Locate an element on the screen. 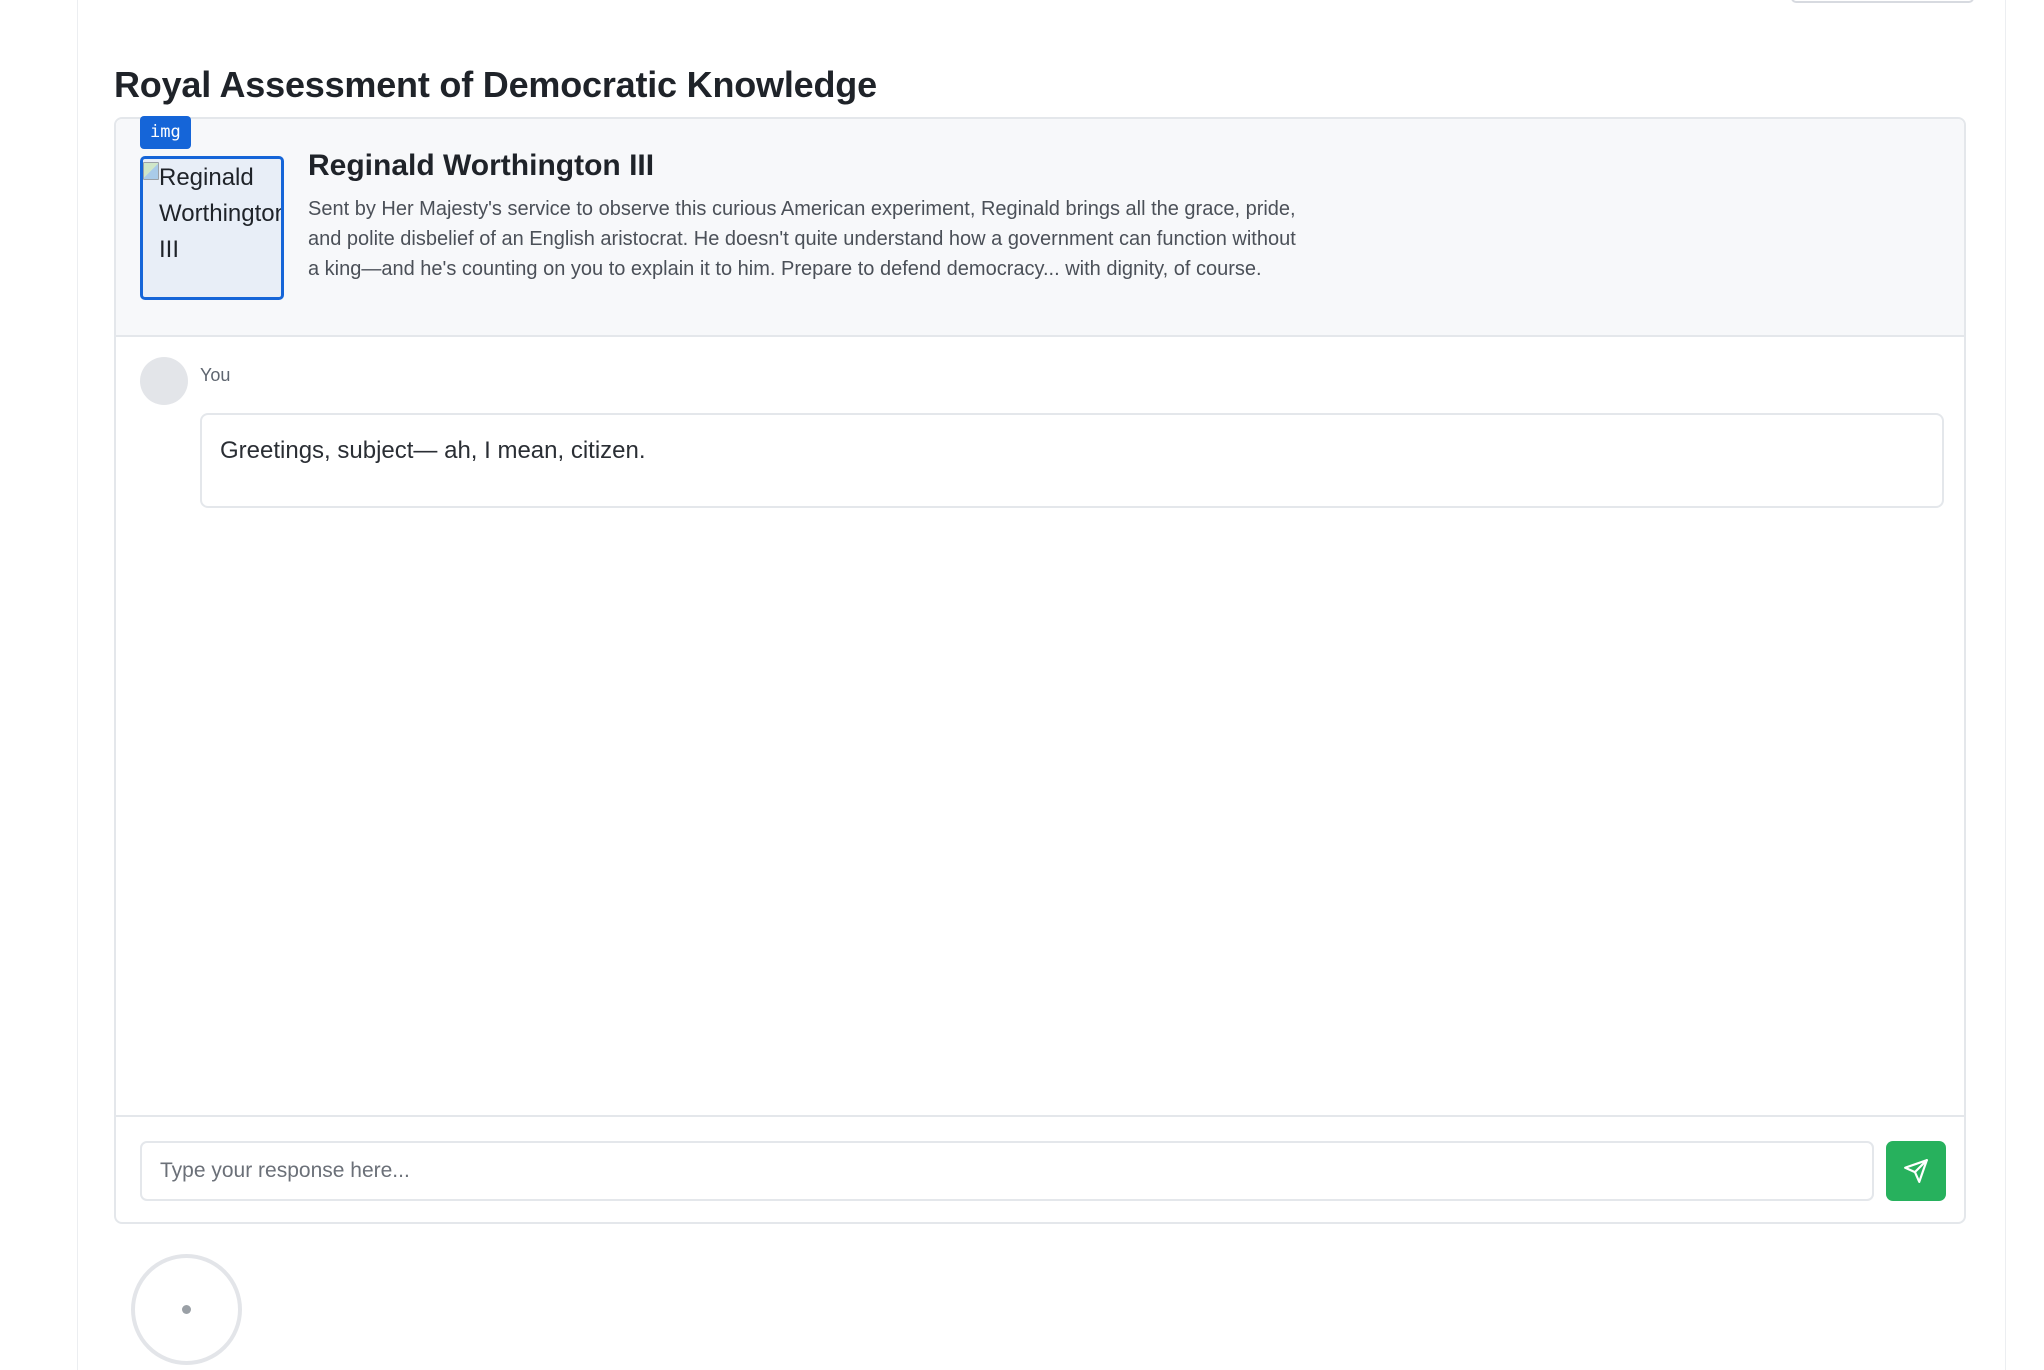 The height and width of the screenshot is (1370, 2044). img-element-tag: img is located at coordinates (165, 132).